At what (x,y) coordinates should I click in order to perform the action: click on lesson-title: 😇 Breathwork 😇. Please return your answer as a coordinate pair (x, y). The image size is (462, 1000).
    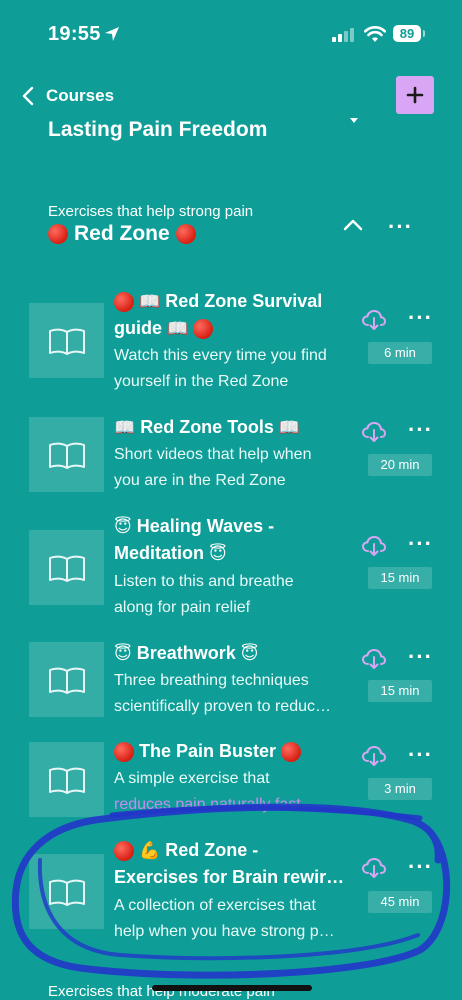
    Looking at the image, I should click on (186, 653).